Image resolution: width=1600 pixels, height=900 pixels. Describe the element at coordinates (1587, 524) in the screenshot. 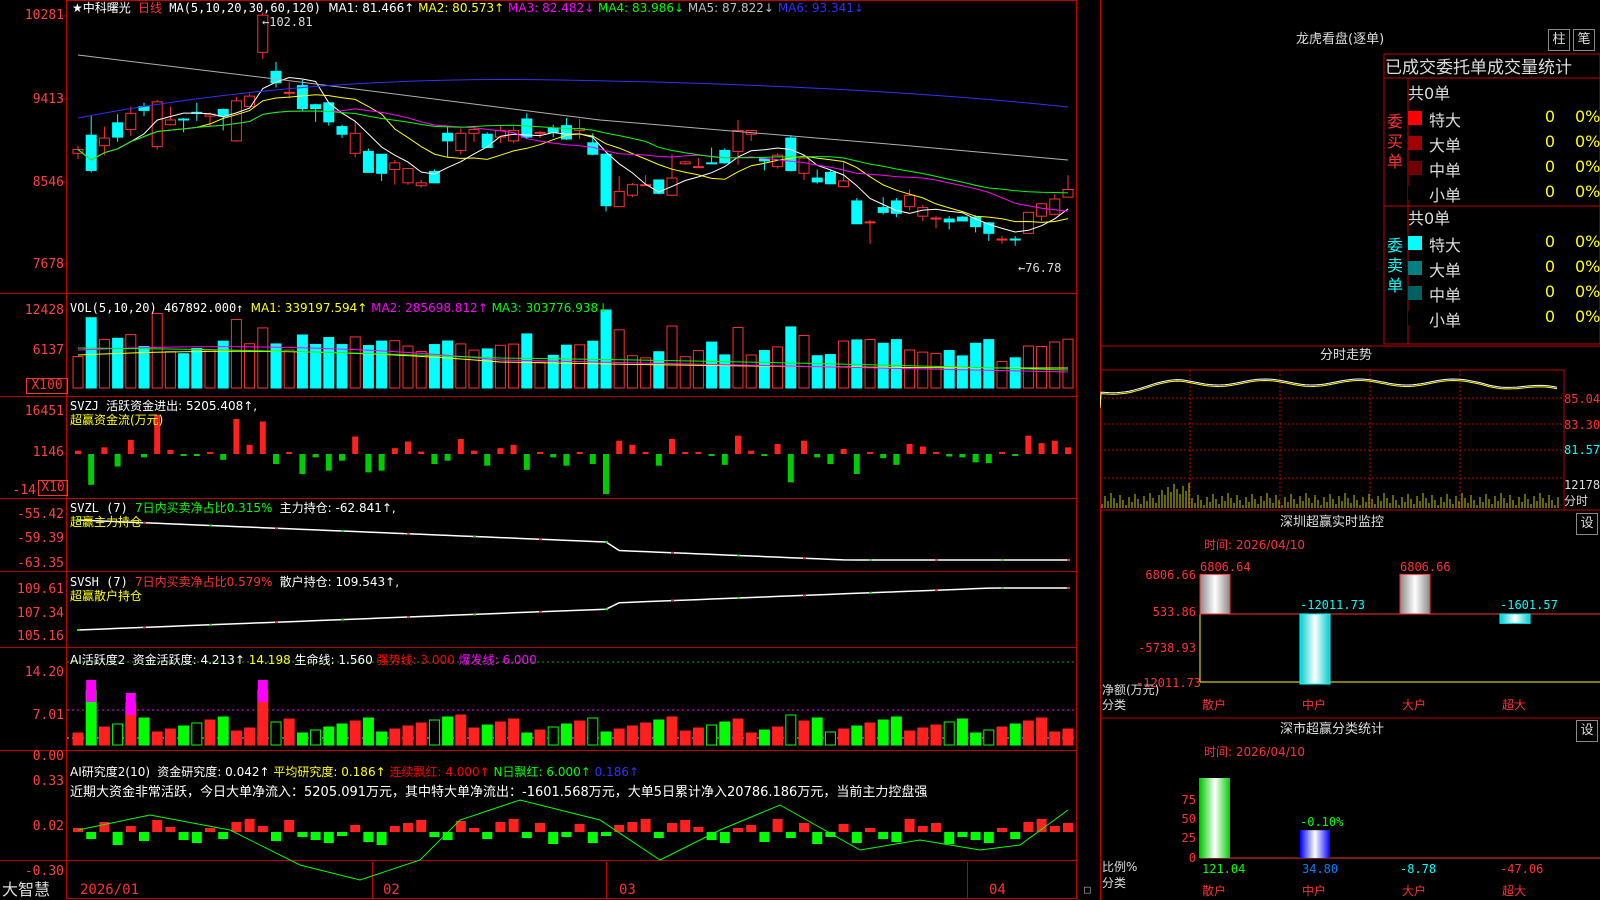

I see `sz-monitor-settings-button: 设` at that location.